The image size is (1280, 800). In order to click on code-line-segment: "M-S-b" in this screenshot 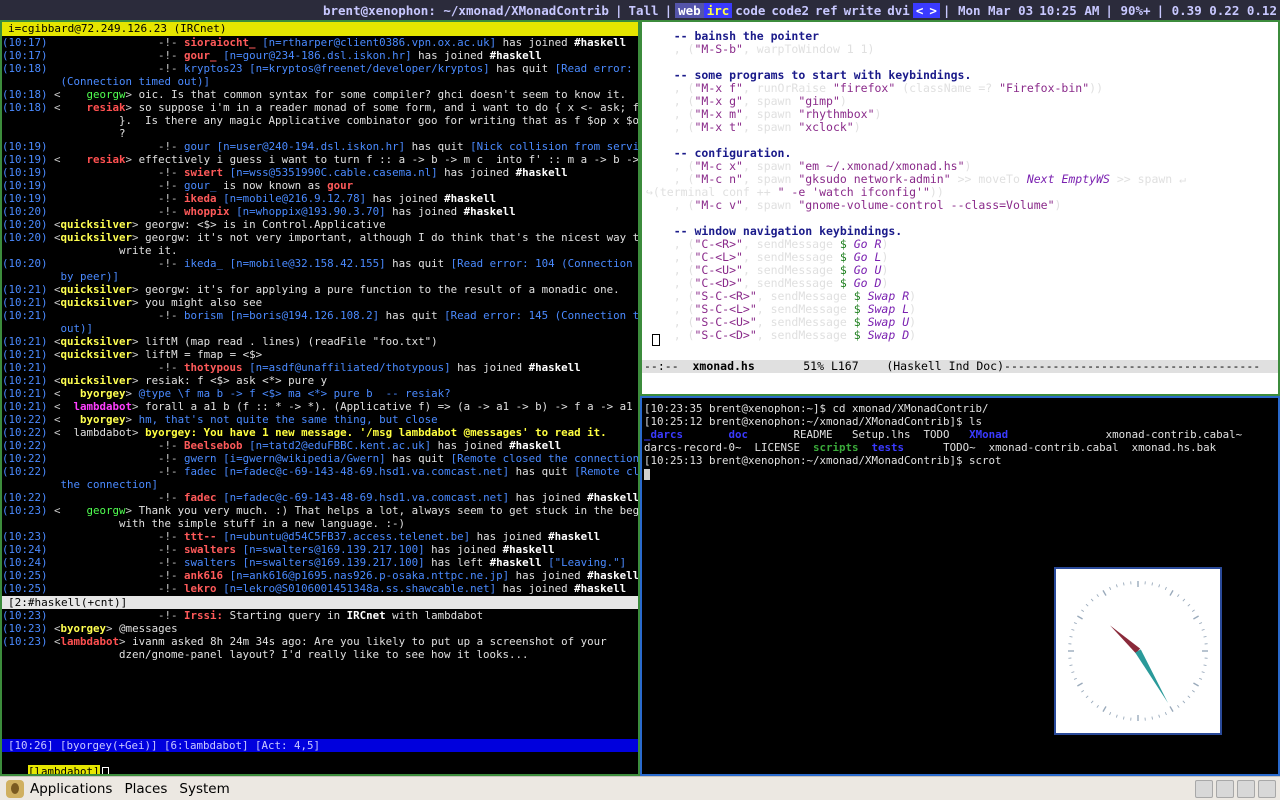, I will do `click(718, 49)`.